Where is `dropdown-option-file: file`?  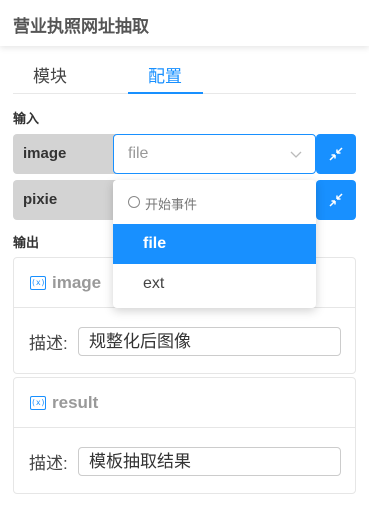
dropdown-option-file: file is located at coordinates (214, 244).